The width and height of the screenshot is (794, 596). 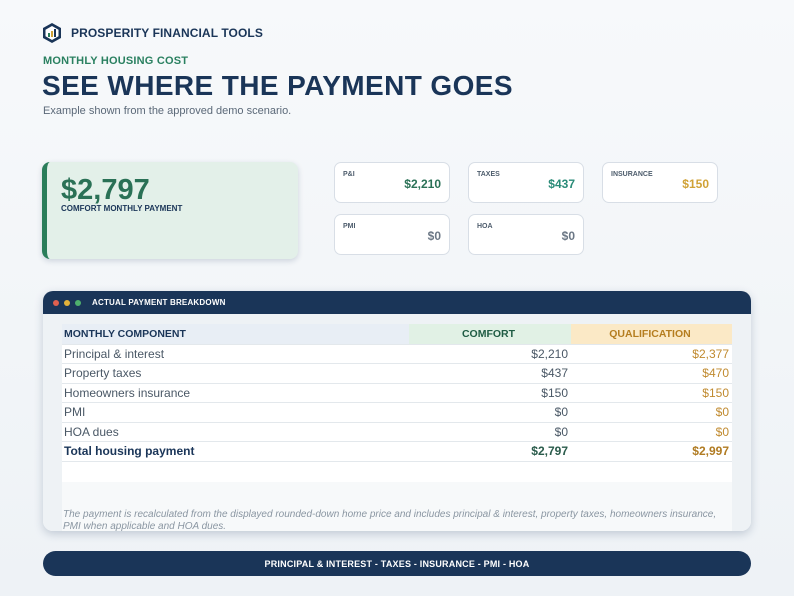 I want to click on total-label: Total housing payment, so click(x=235, y=451).